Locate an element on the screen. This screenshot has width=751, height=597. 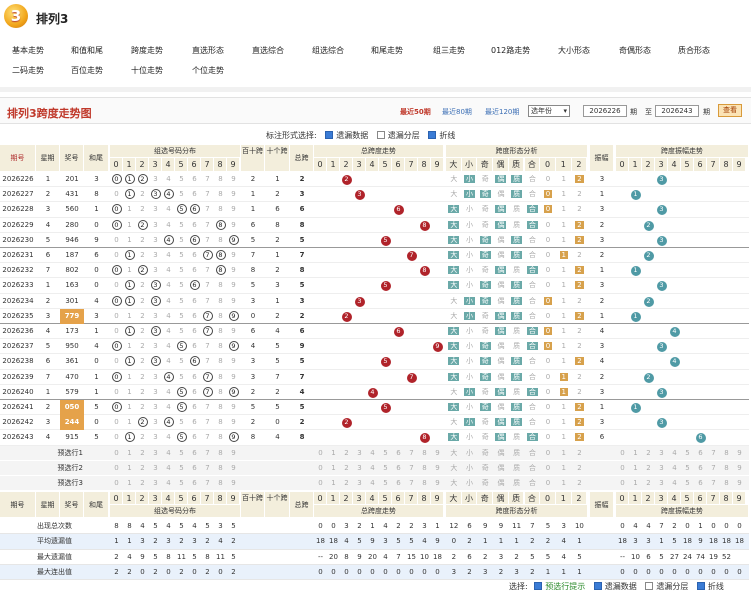
nav-link: 直选综合 is located at coordinates (268, 50).